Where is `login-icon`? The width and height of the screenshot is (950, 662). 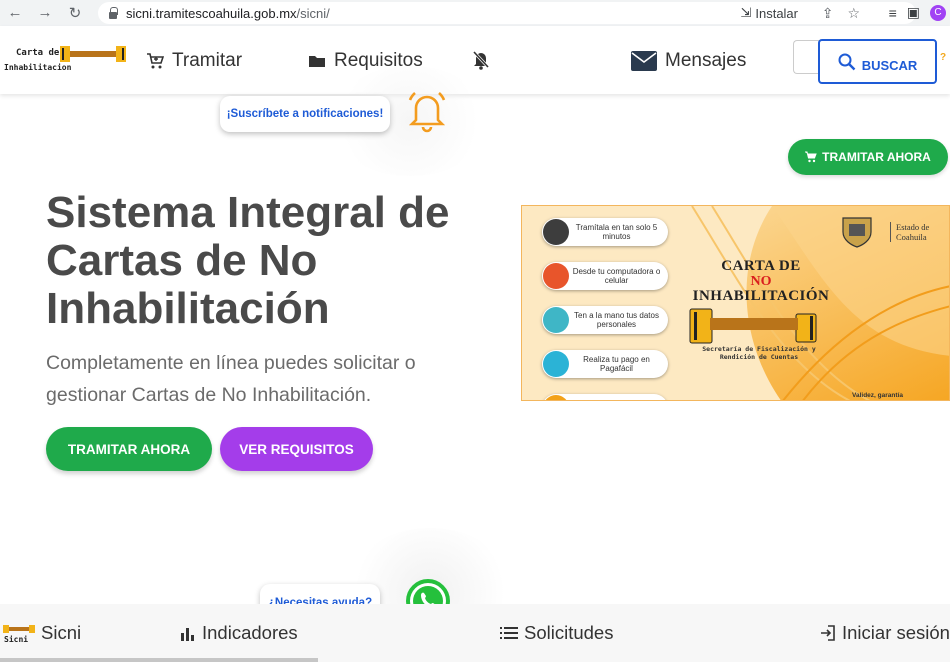 login-icon is located at coordinates (828, 633).